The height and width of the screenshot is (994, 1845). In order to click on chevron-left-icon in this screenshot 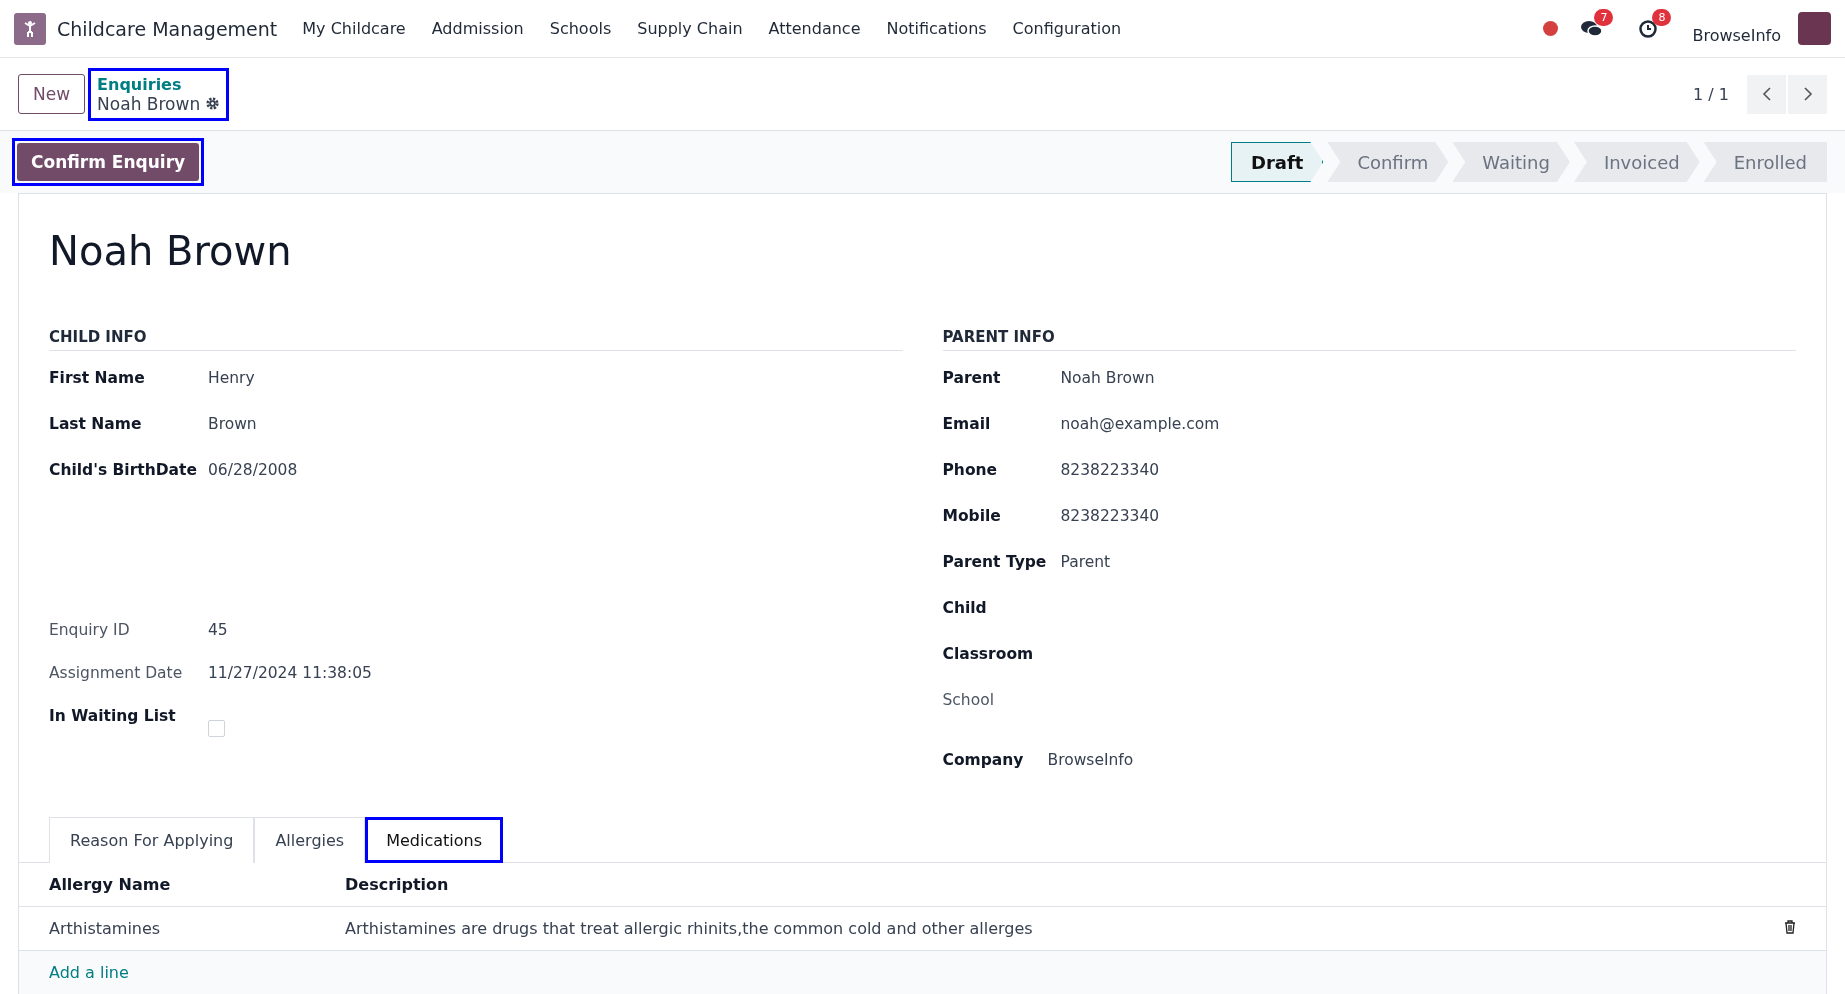, I will do `click(1766, 94)`.